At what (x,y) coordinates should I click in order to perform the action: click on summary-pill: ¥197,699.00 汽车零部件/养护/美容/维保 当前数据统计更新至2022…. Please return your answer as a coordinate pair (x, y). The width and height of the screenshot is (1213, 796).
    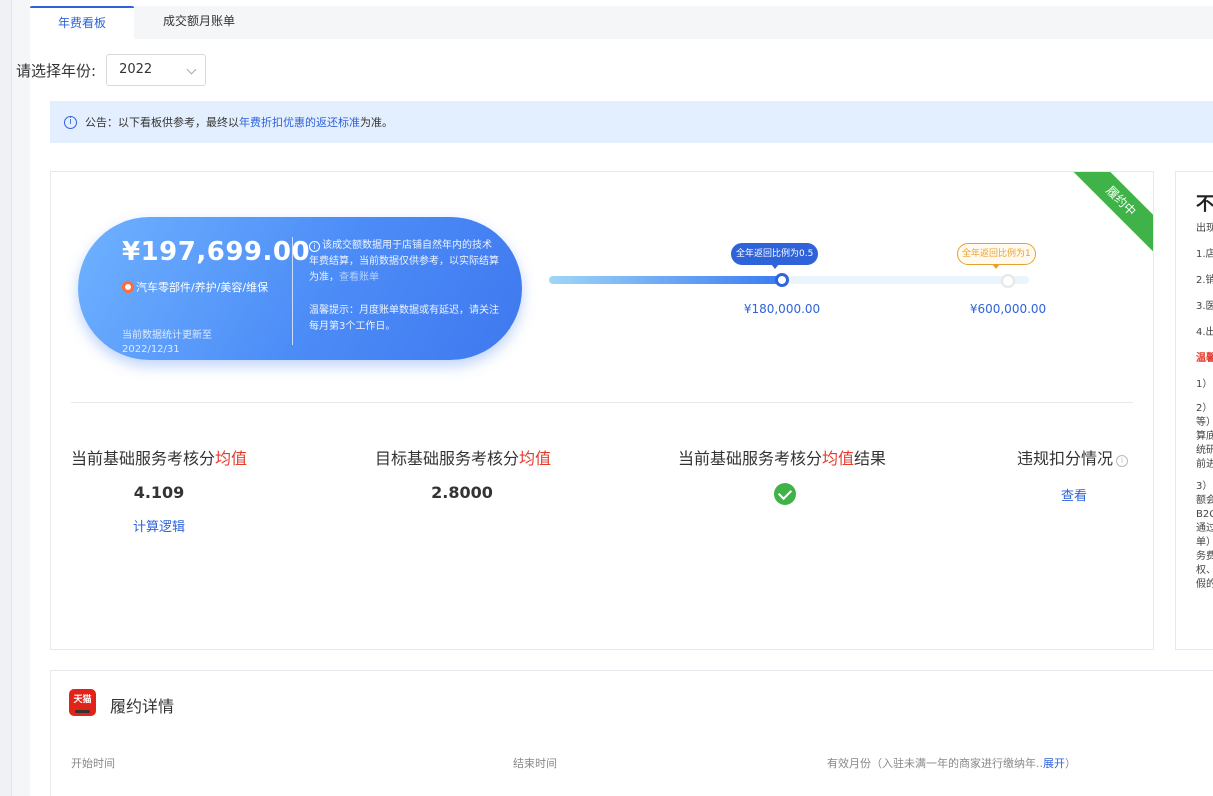
    Looking at the image, I should click on (300, 288).